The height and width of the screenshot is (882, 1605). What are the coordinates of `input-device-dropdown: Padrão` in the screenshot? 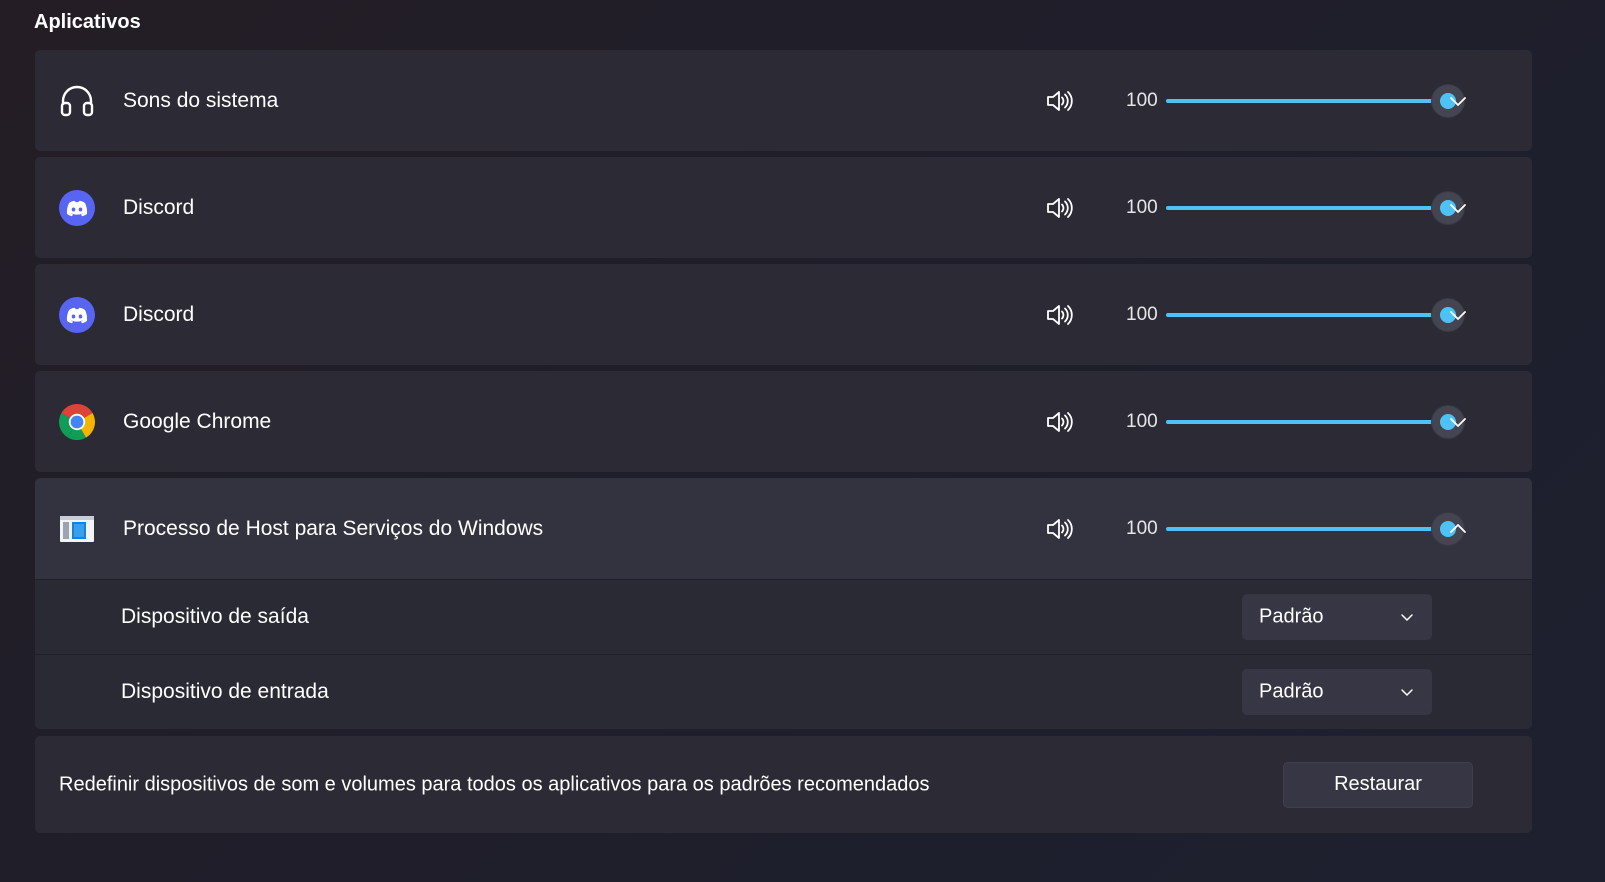 It's located at (1337, 692).